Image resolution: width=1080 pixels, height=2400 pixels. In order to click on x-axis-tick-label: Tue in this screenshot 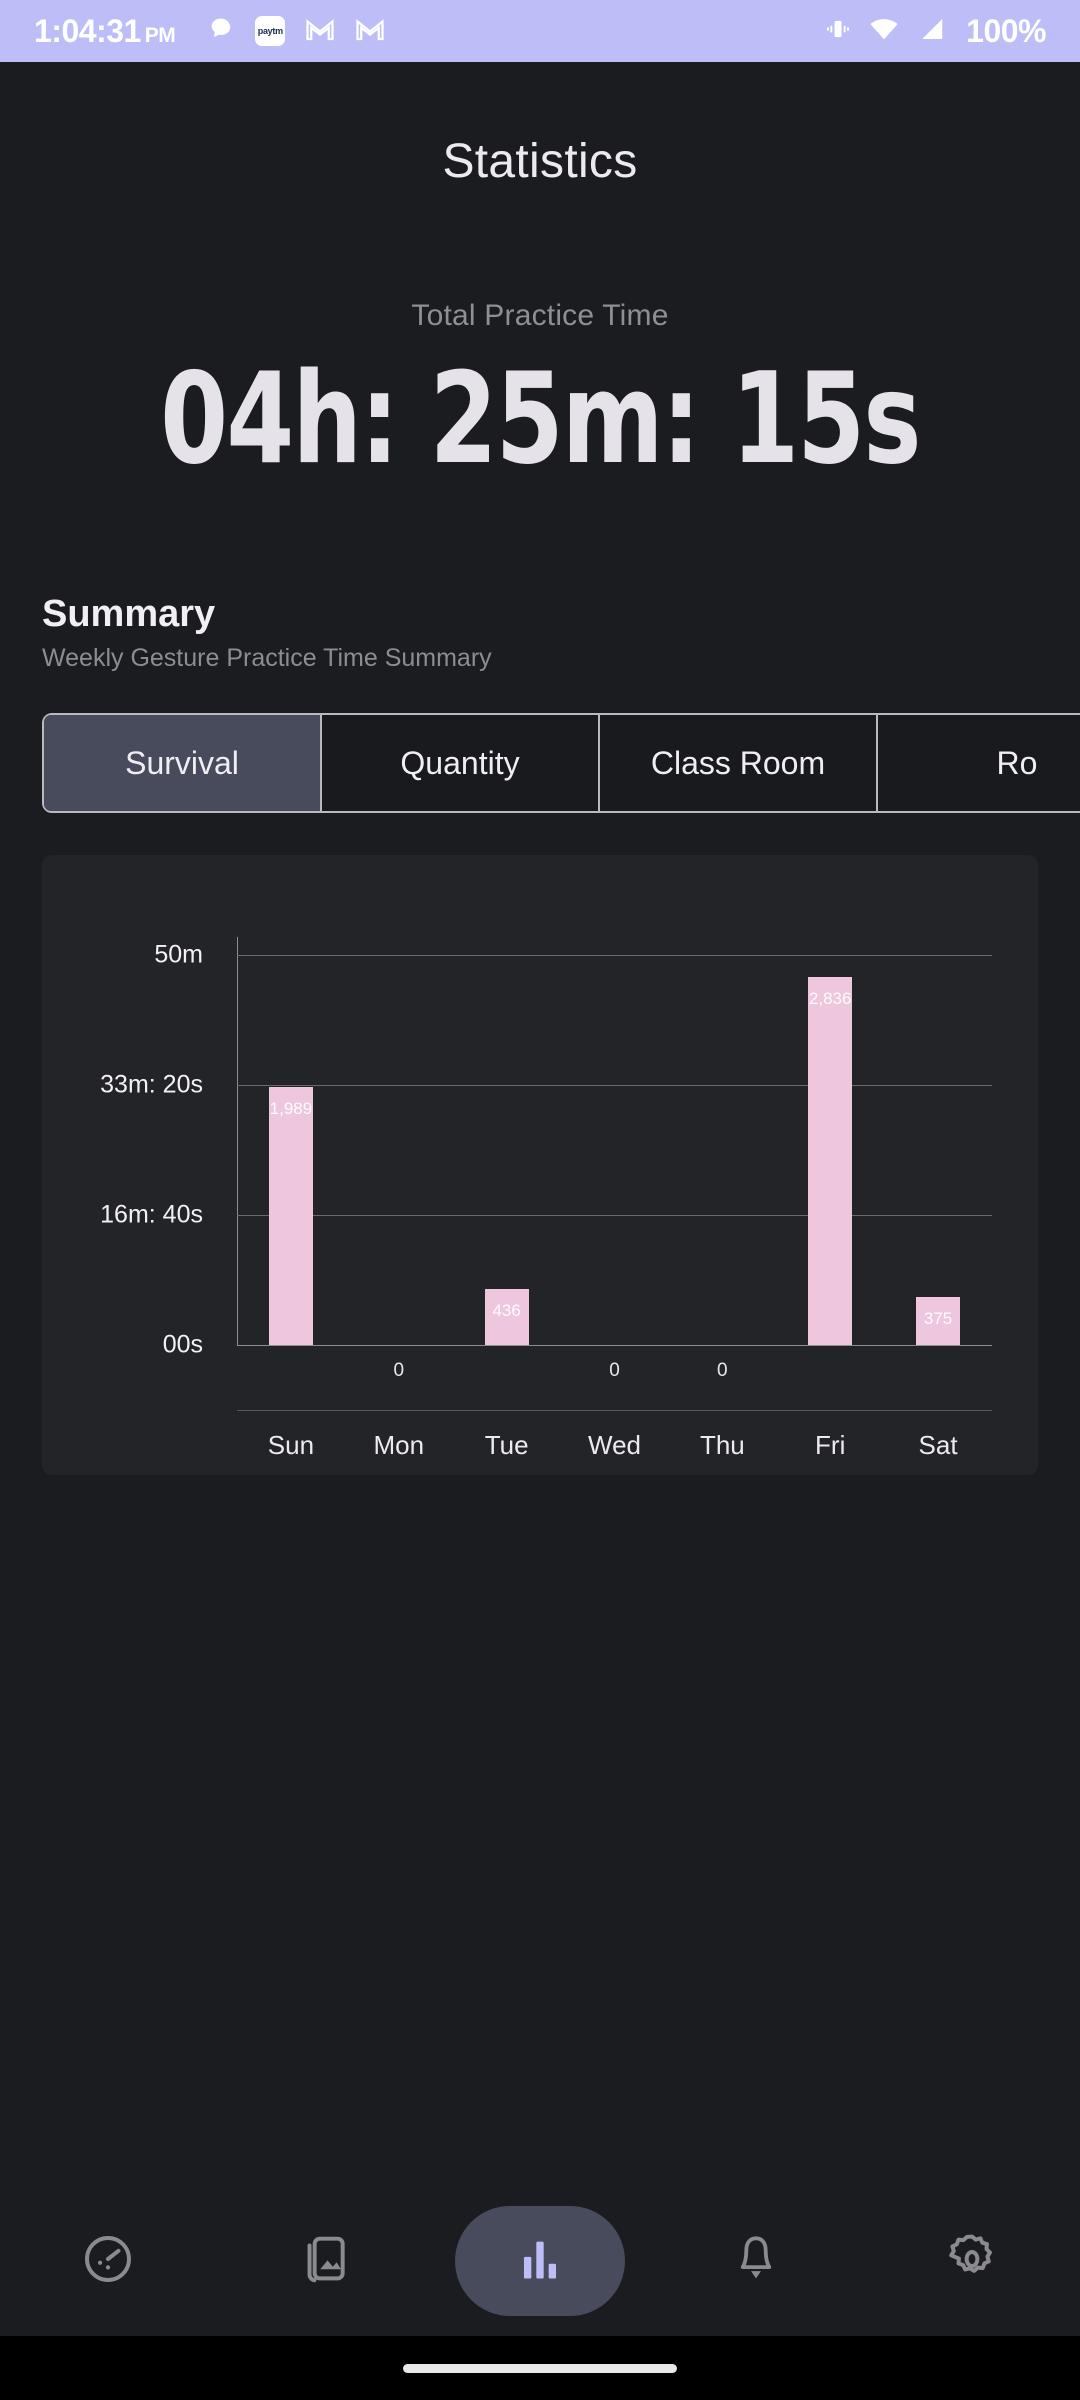, I will do `click(506, 1445)`.